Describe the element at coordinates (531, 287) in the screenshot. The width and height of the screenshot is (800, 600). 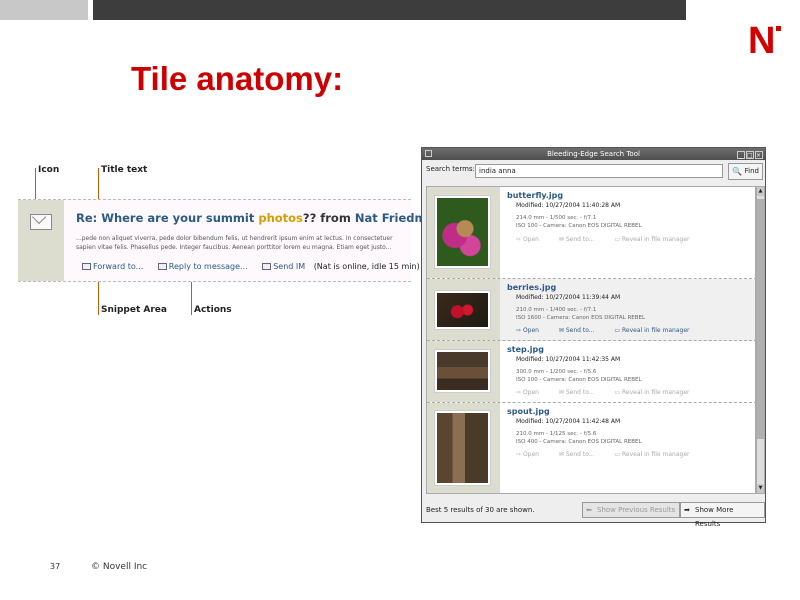
I see `result-filename: berries.jpg` at that location.